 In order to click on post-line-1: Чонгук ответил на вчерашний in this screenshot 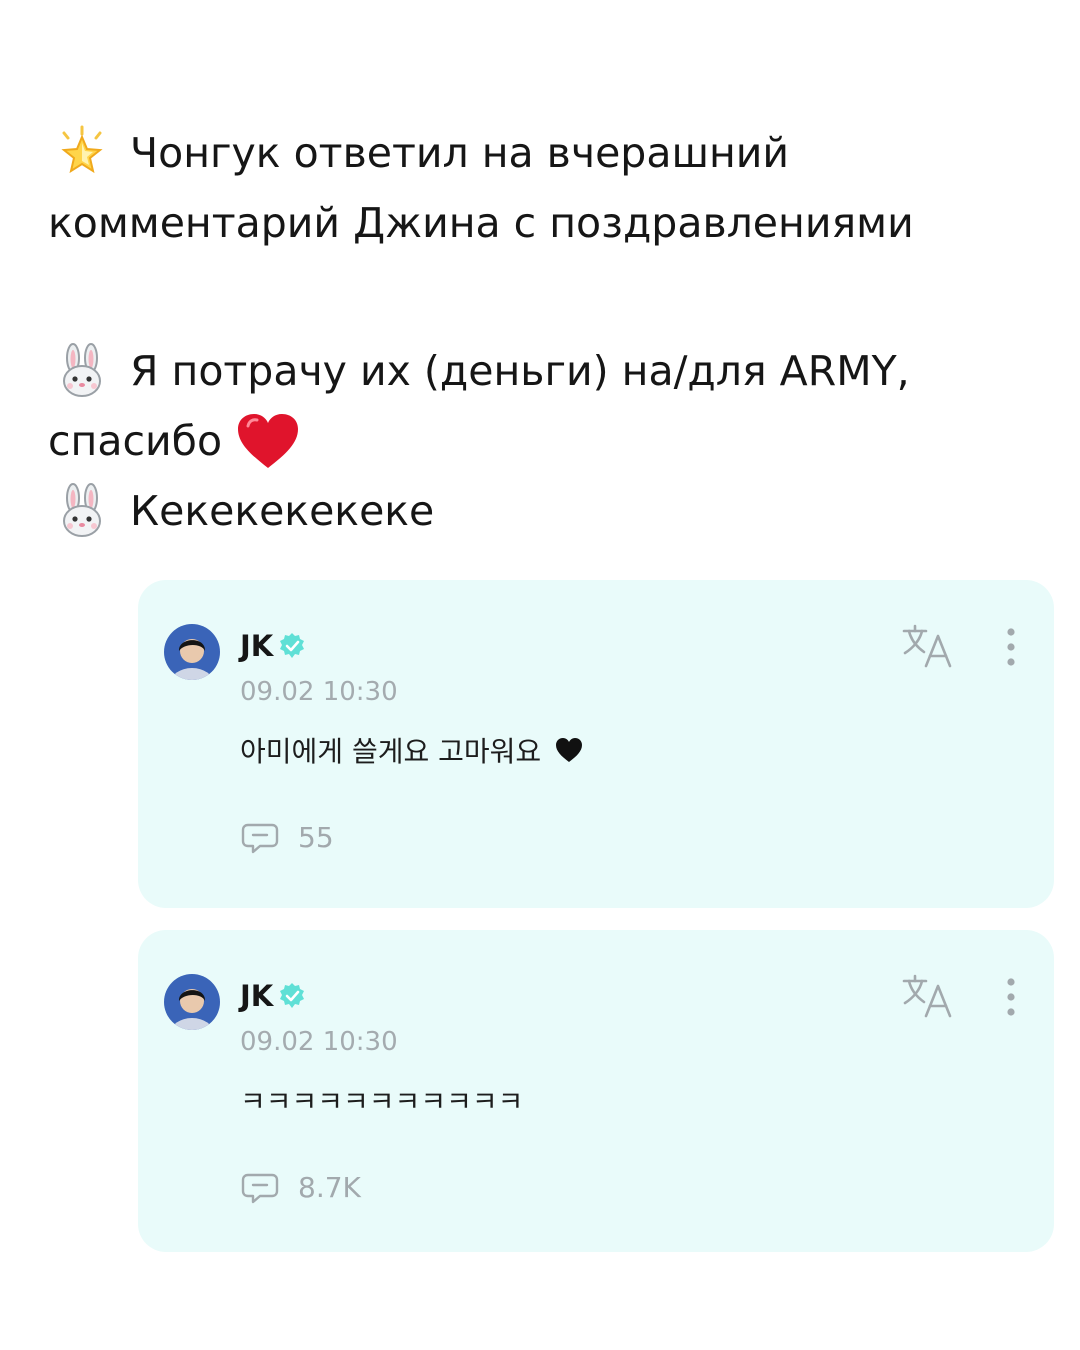, I will do `click(543, 153)`.